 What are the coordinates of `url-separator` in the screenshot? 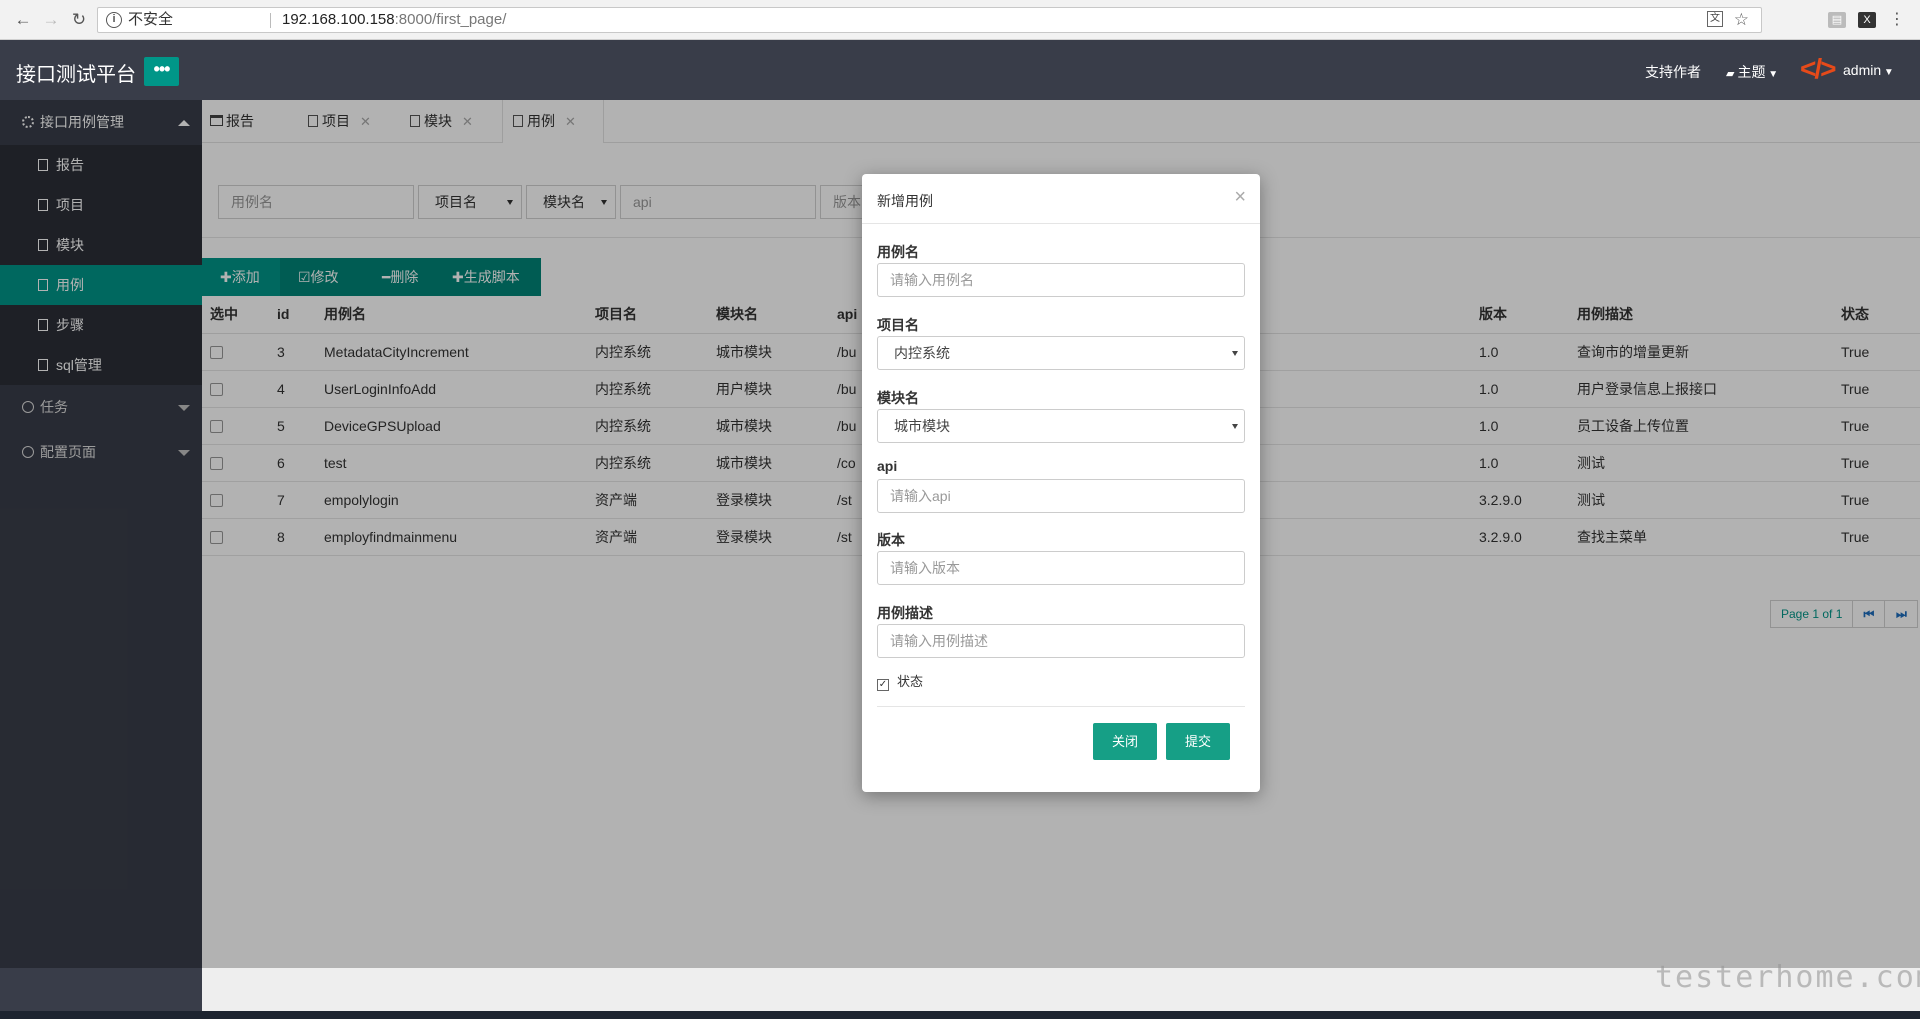 It's located at (270, 20).